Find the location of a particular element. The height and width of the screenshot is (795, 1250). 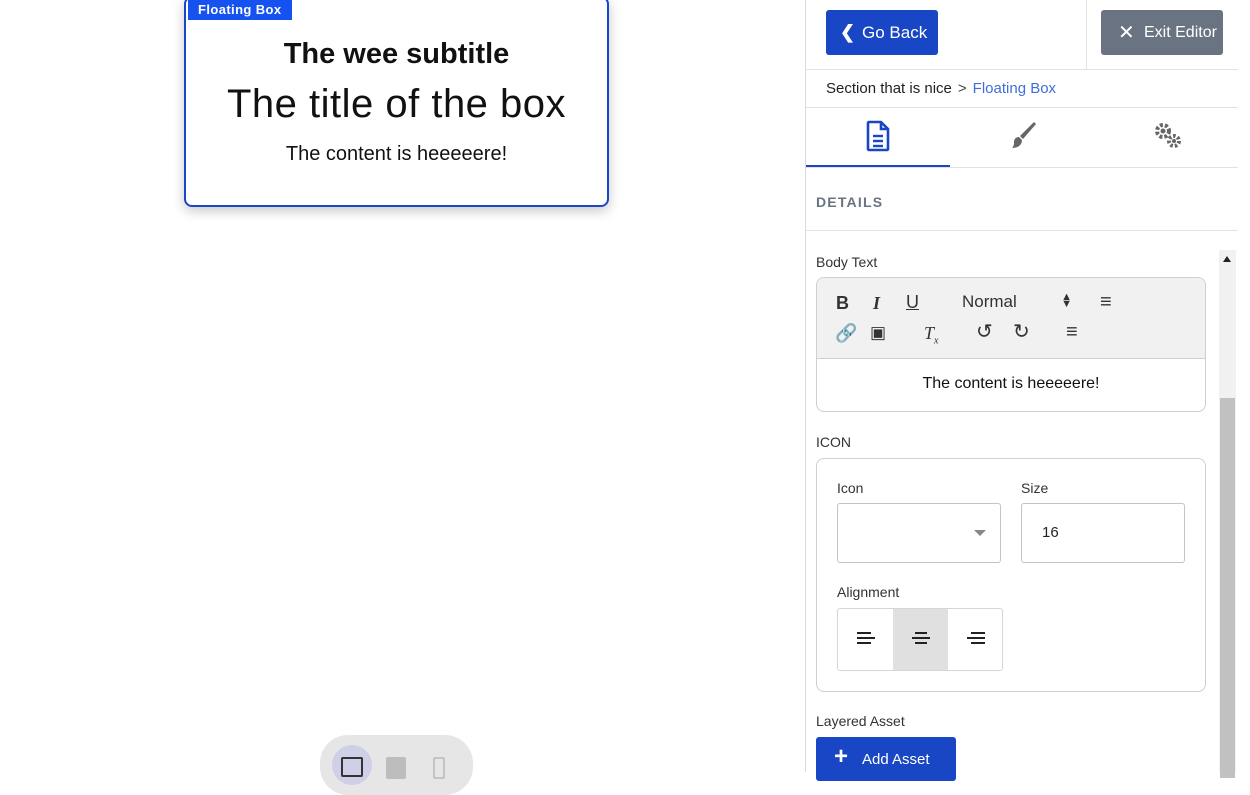

document-icon is located at coordinates (878, 136).